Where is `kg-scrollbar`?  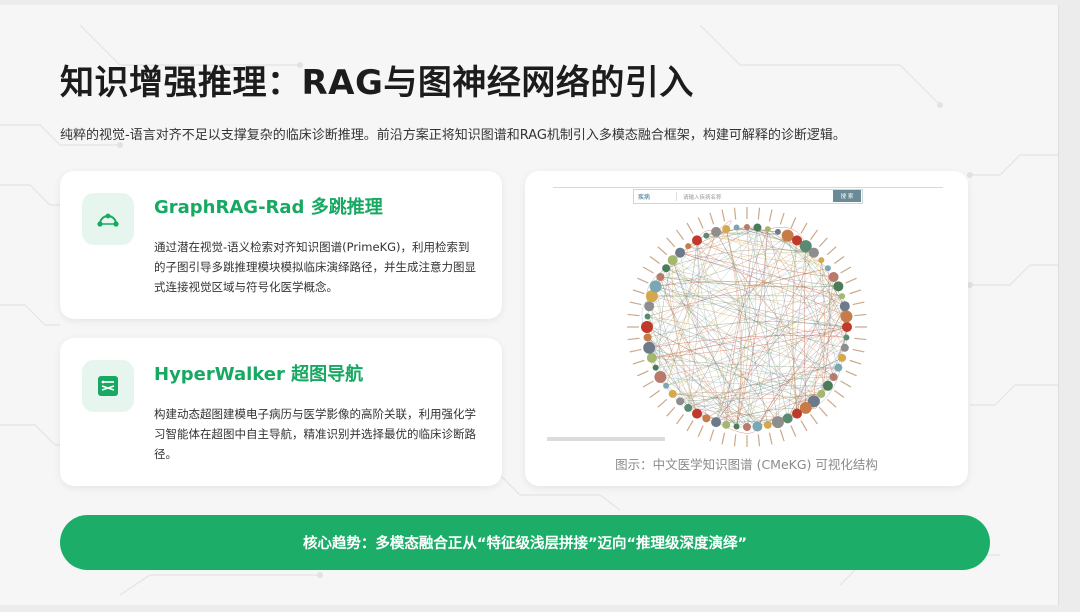 kg-scrollbar is located at coordinates (606, 439).